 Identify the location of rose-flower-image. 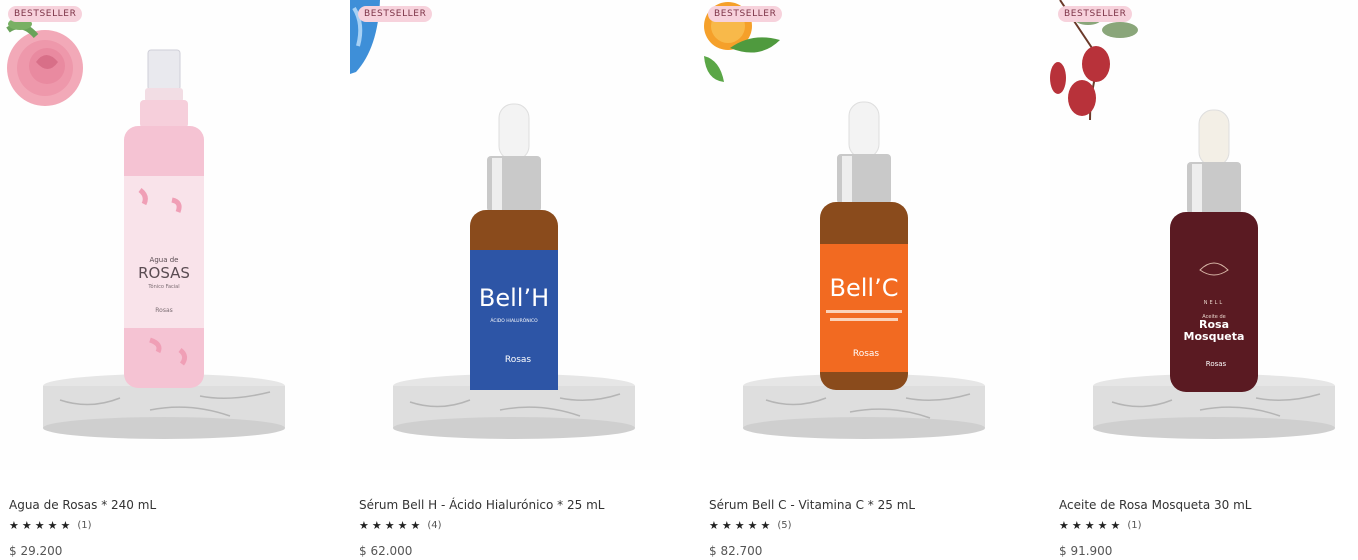
(44, 62).